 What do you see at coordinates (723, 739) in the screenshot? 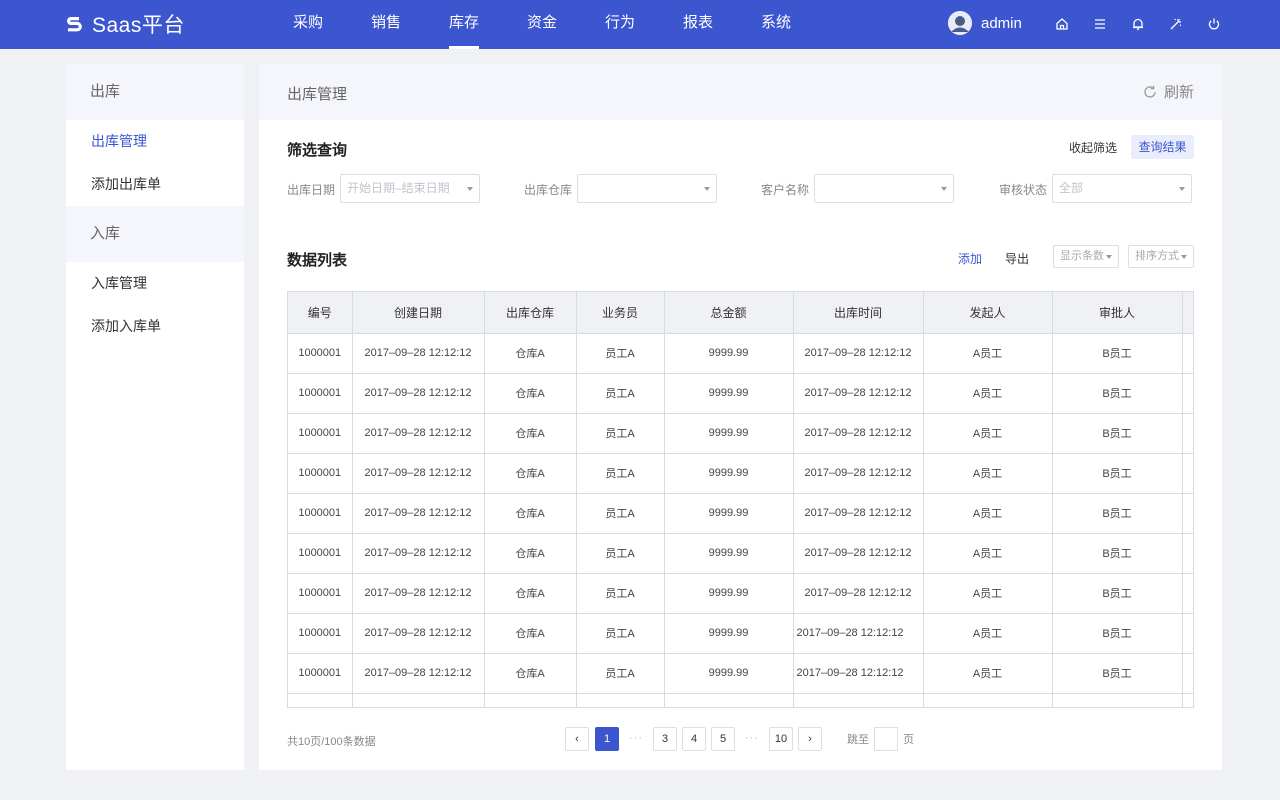
I see `page-button: 5` at bounding box center [723, 739].